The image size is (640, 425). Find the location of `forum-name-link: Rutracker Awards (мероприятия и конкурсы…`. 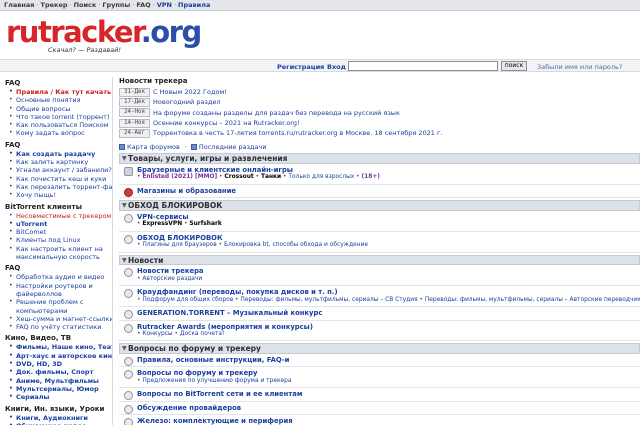

forum-name-link: Rutracker Awards (мероприятия и конкурсы… is located at coordinates (388, 327).